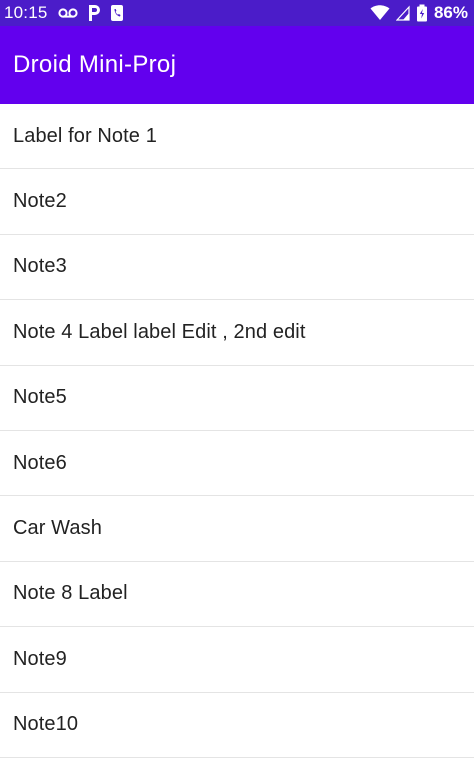 The height and width of the screenshot is (764, 474). Describe the element at coordinates (237, 594) in the screenshot. I see `note-item: Note 8 Label` at that location.